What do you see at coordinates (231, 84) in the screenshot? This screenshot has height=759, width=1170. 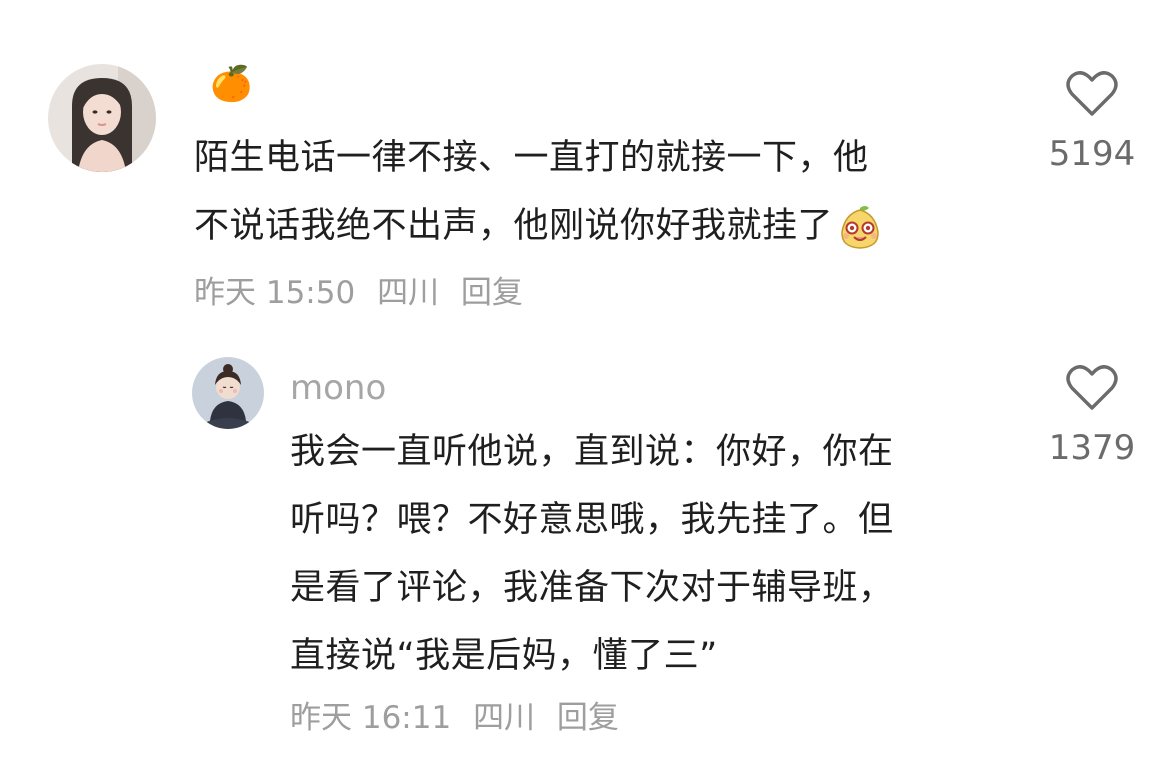 I see `username: 🍊` at bounding box center [231, 84].